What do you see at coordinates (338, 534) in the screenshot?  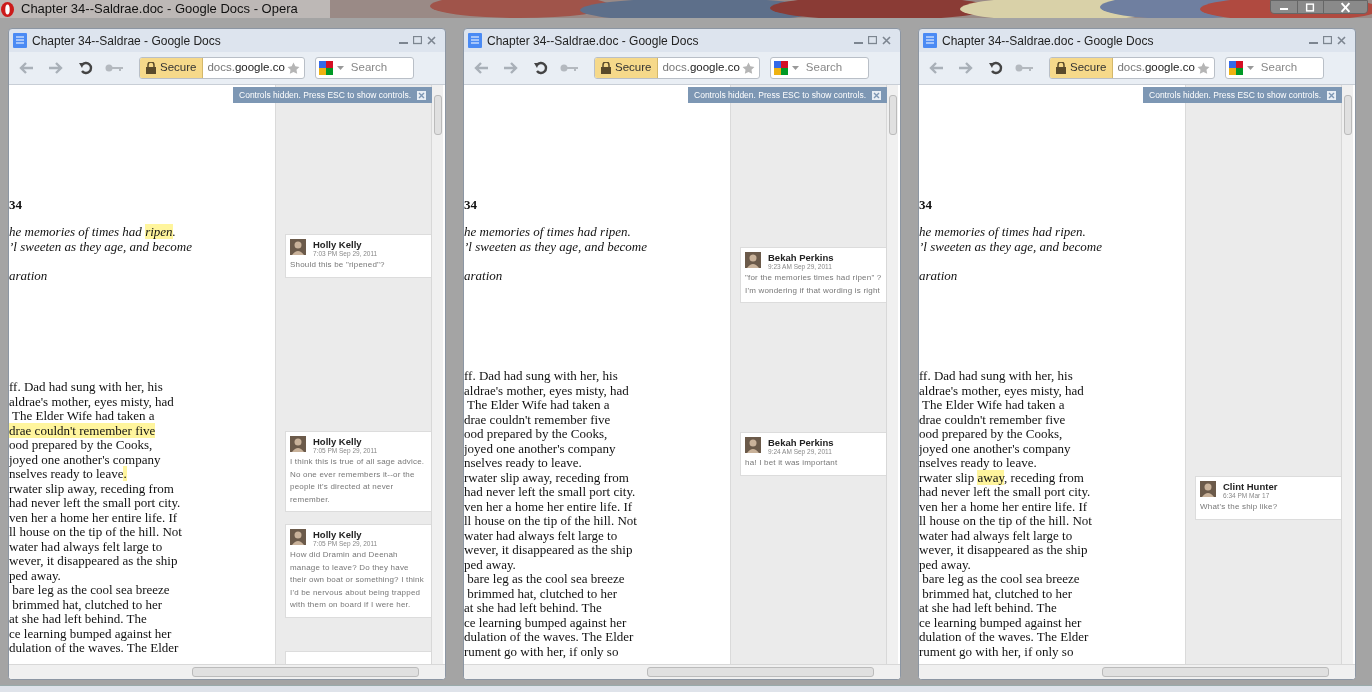 I see `comment-author: Holly Kelly` at bounding box center [338, 534].